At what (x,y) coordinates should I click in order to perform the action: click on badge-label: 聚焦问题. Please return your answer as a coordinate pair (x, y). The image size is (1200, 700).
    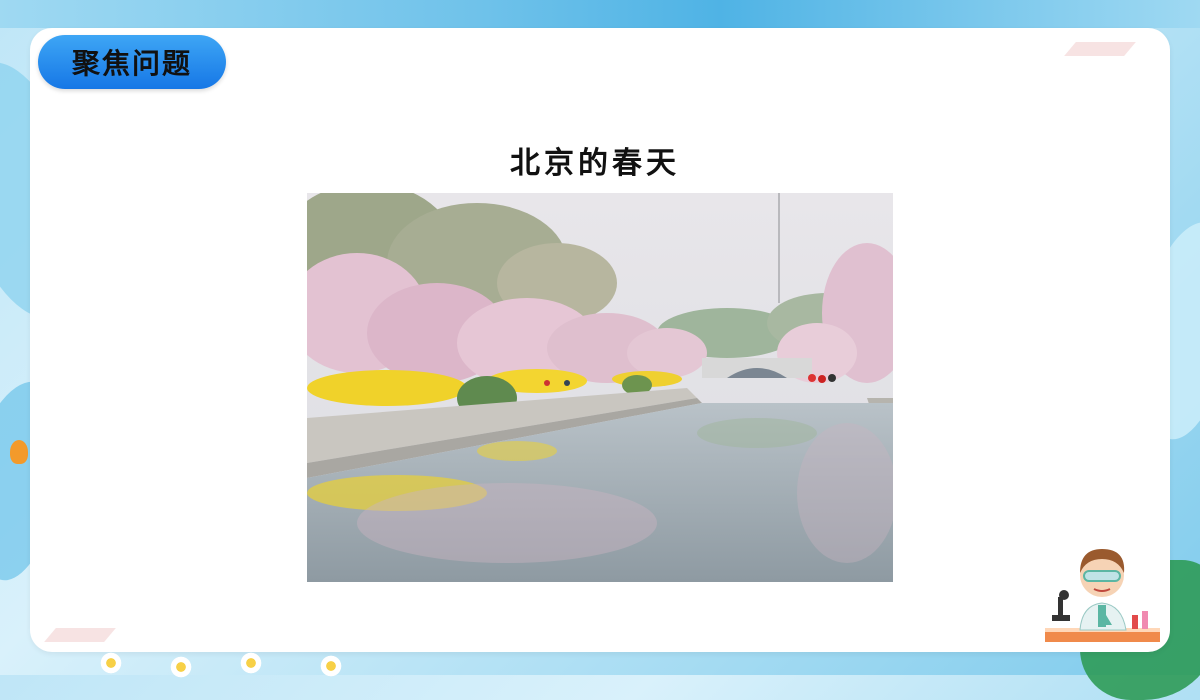
    Looking at the image, I should click on (131, 63).